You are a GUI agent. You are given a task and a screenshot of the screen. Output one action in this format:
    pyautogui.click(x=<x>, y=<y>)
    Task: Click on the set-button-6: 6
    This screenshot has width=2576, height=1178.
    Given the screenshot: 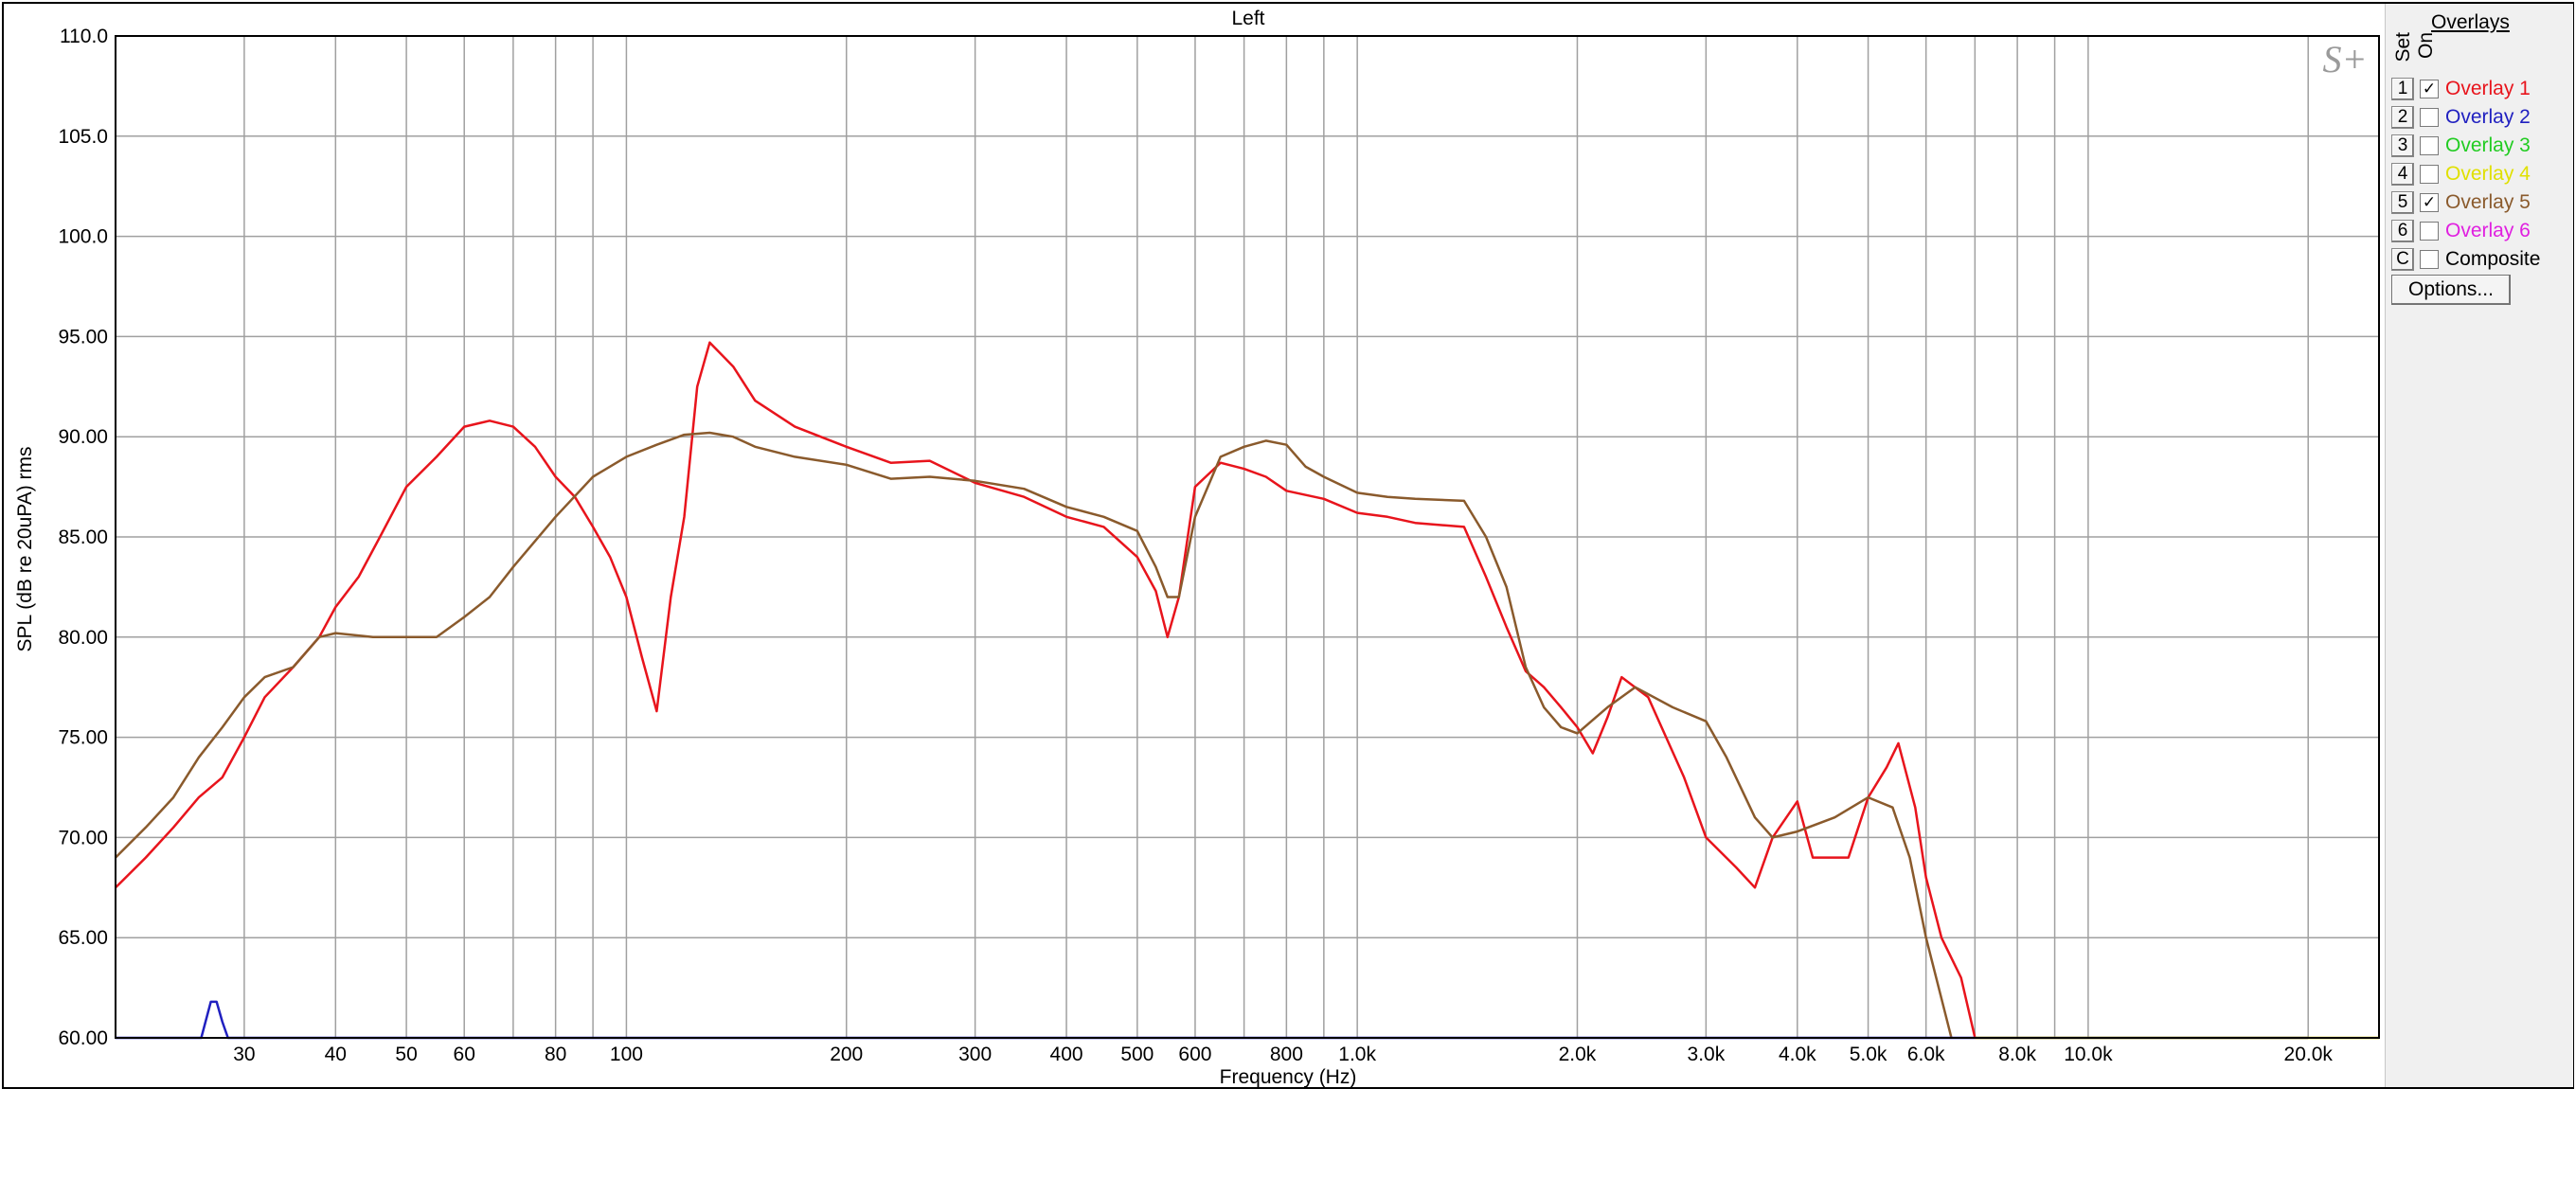 What is the action you would take?
    pyautogui.click(x=2402, y=231)
    